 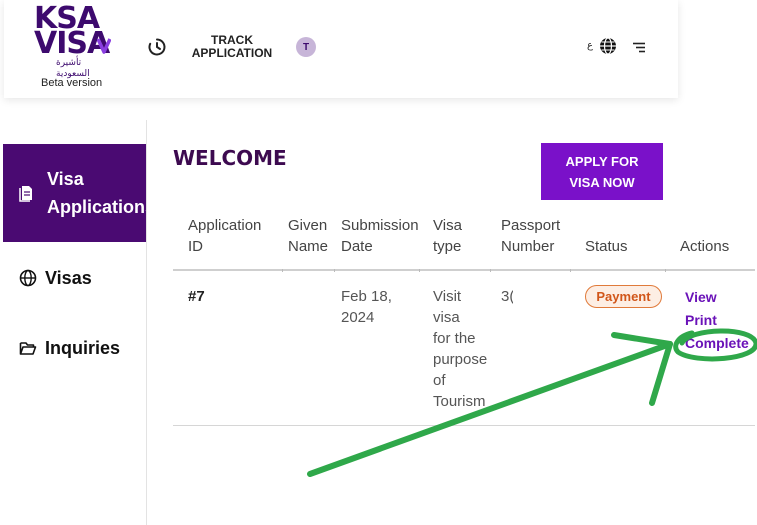 I want to click on sidebar-item-inquiries: Inquiries, so click(x=74, y=348).